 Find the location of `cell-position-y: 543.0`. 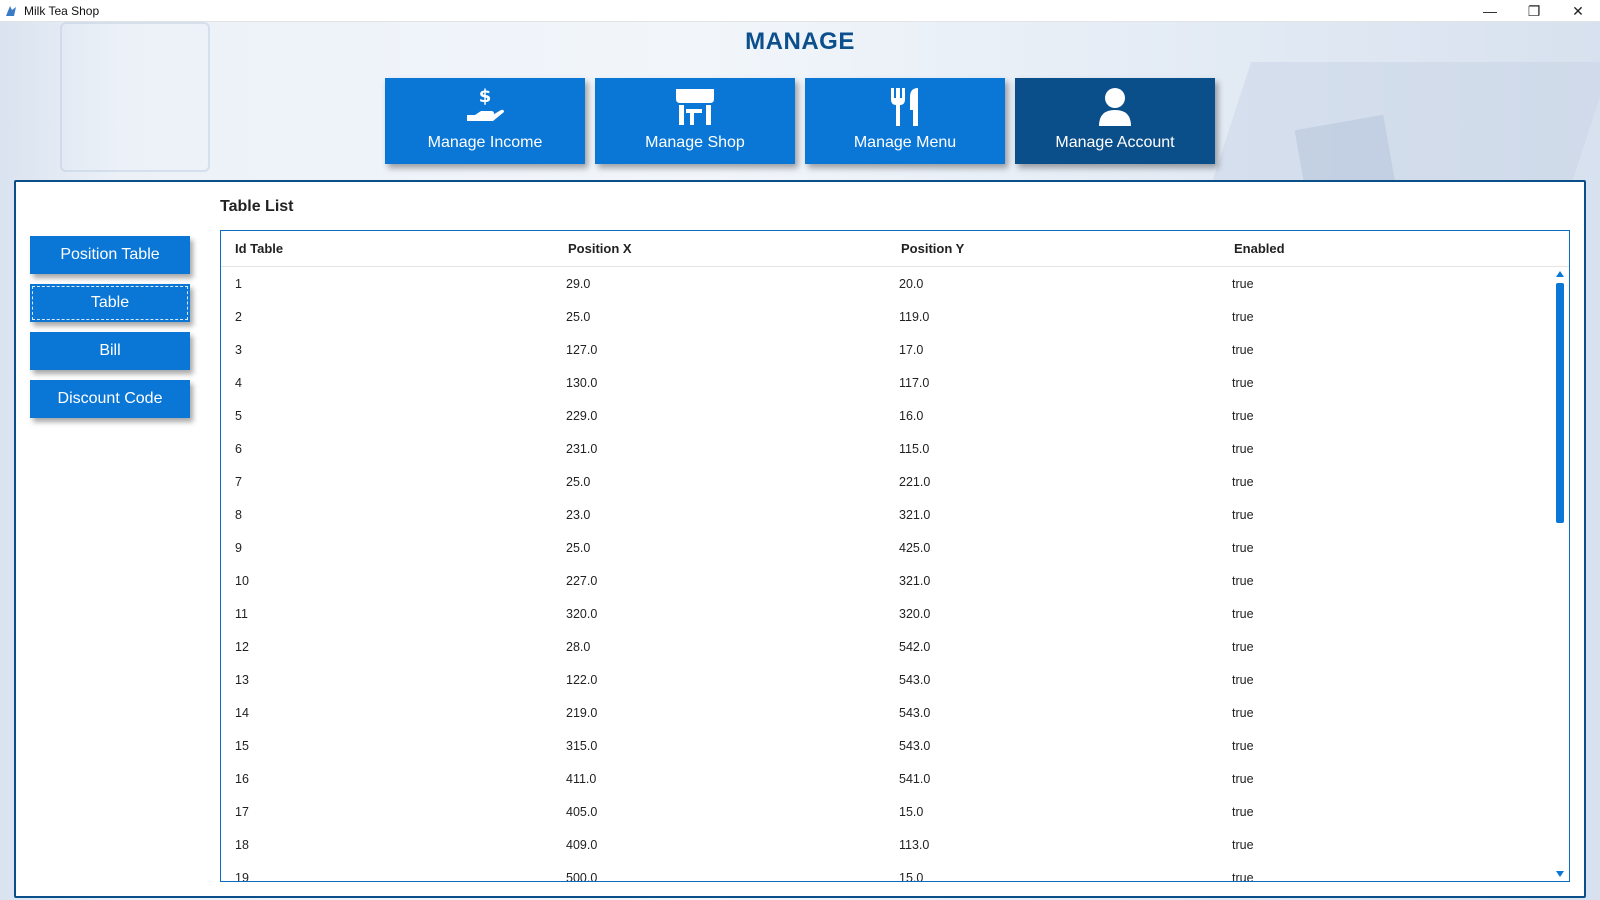

cell-position-y: 543.0 is located at coordinates (915, 712).